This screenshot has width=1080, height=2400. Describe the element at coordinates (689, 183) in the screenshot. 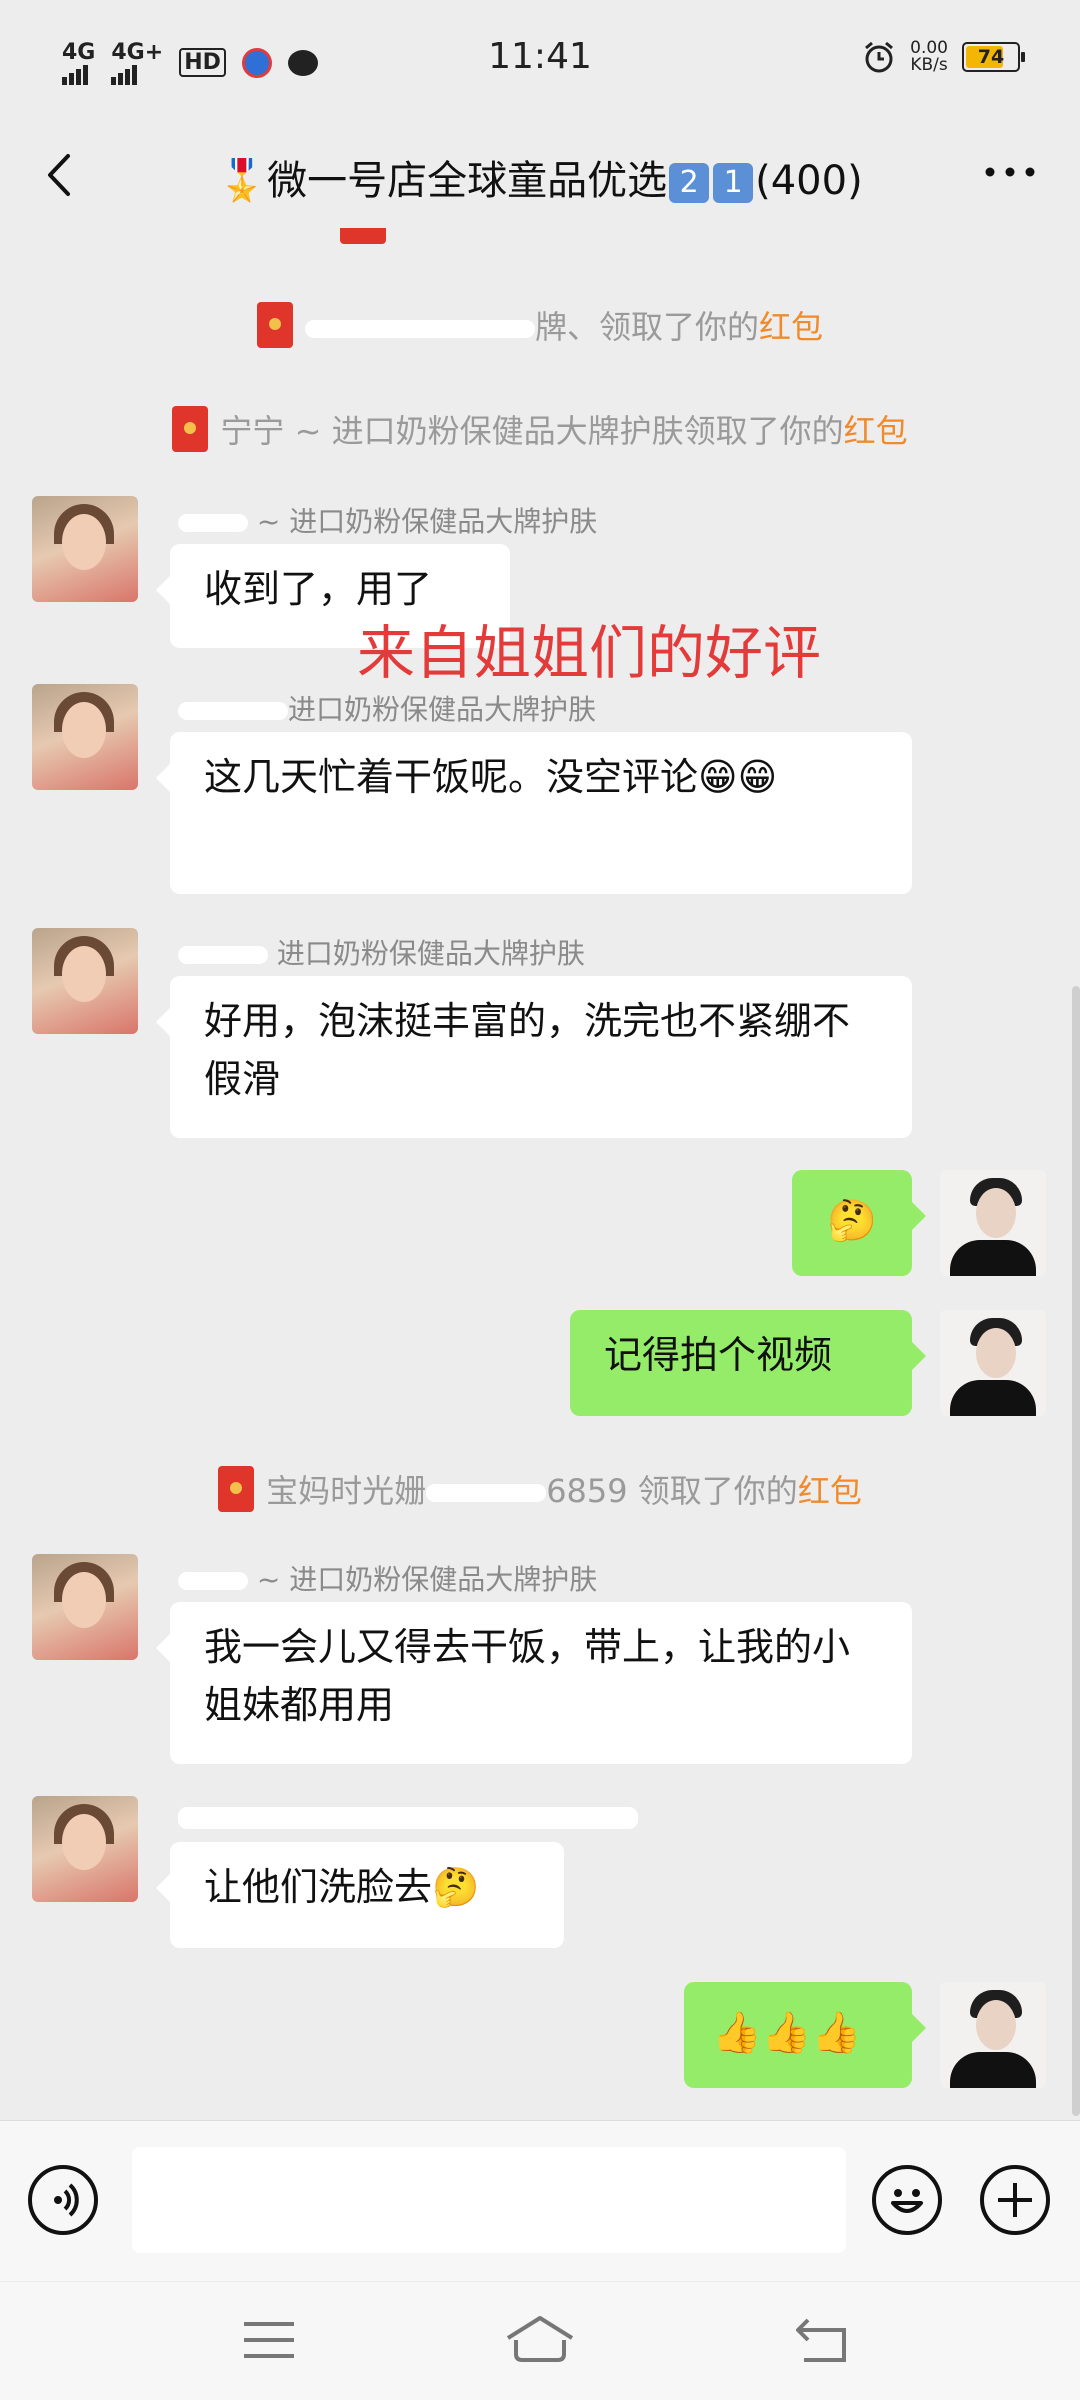

I see `number-badge: 2` at that location.